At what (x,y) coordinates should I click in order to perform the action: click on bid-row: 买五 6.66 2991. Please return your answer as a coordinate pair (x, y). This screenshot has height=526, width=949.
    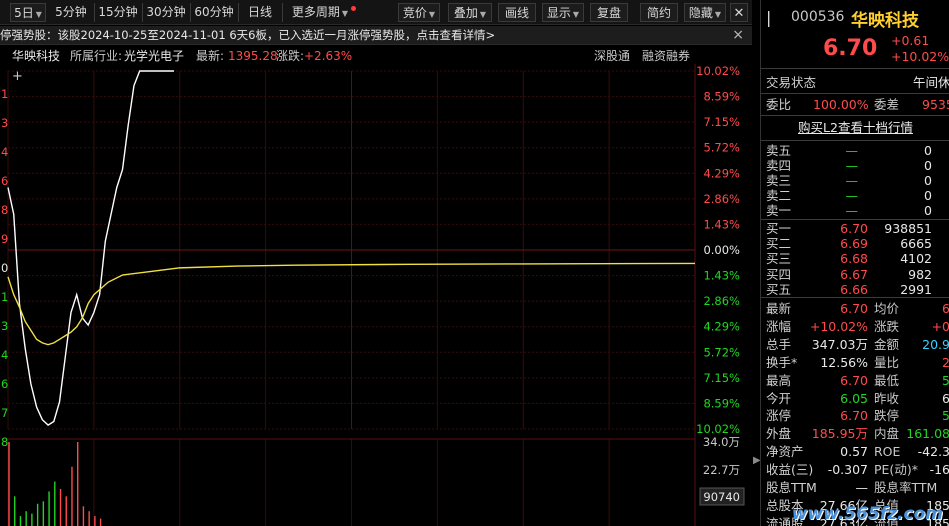
    Looking at the image, I should click on (855, 289).